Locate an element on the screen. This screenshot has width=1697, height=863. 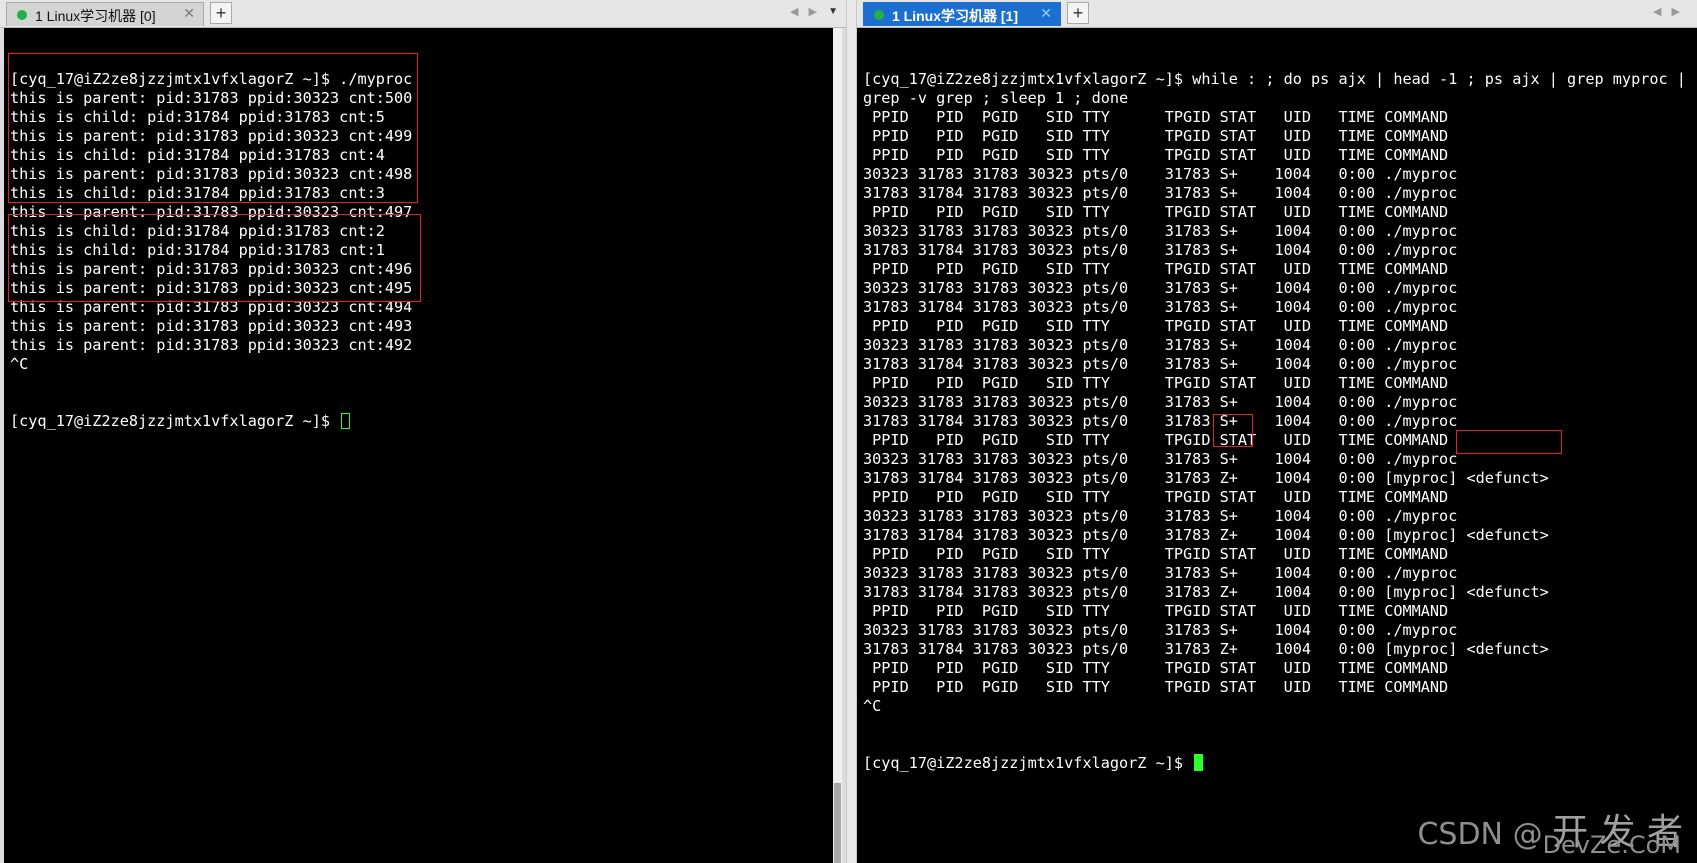
left-scrollbar-thumb is located at coordinates (837, 823).